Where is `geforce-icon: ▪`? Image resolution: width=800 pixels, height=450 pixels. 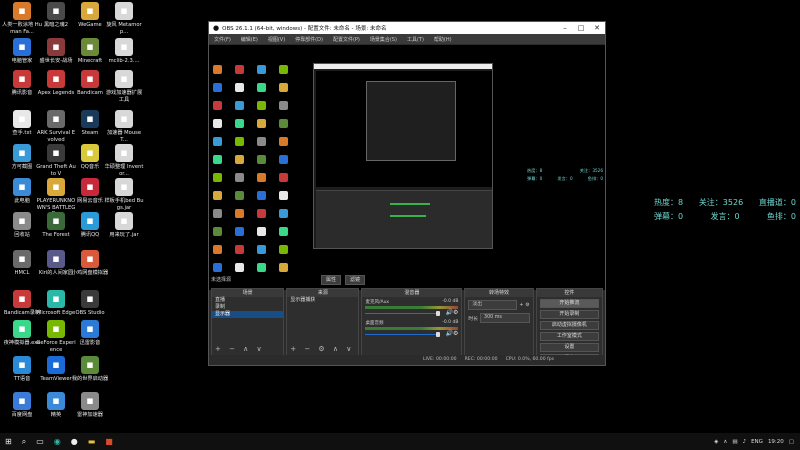
geforce-icon: ▪ is located at coordinates (56, 329).